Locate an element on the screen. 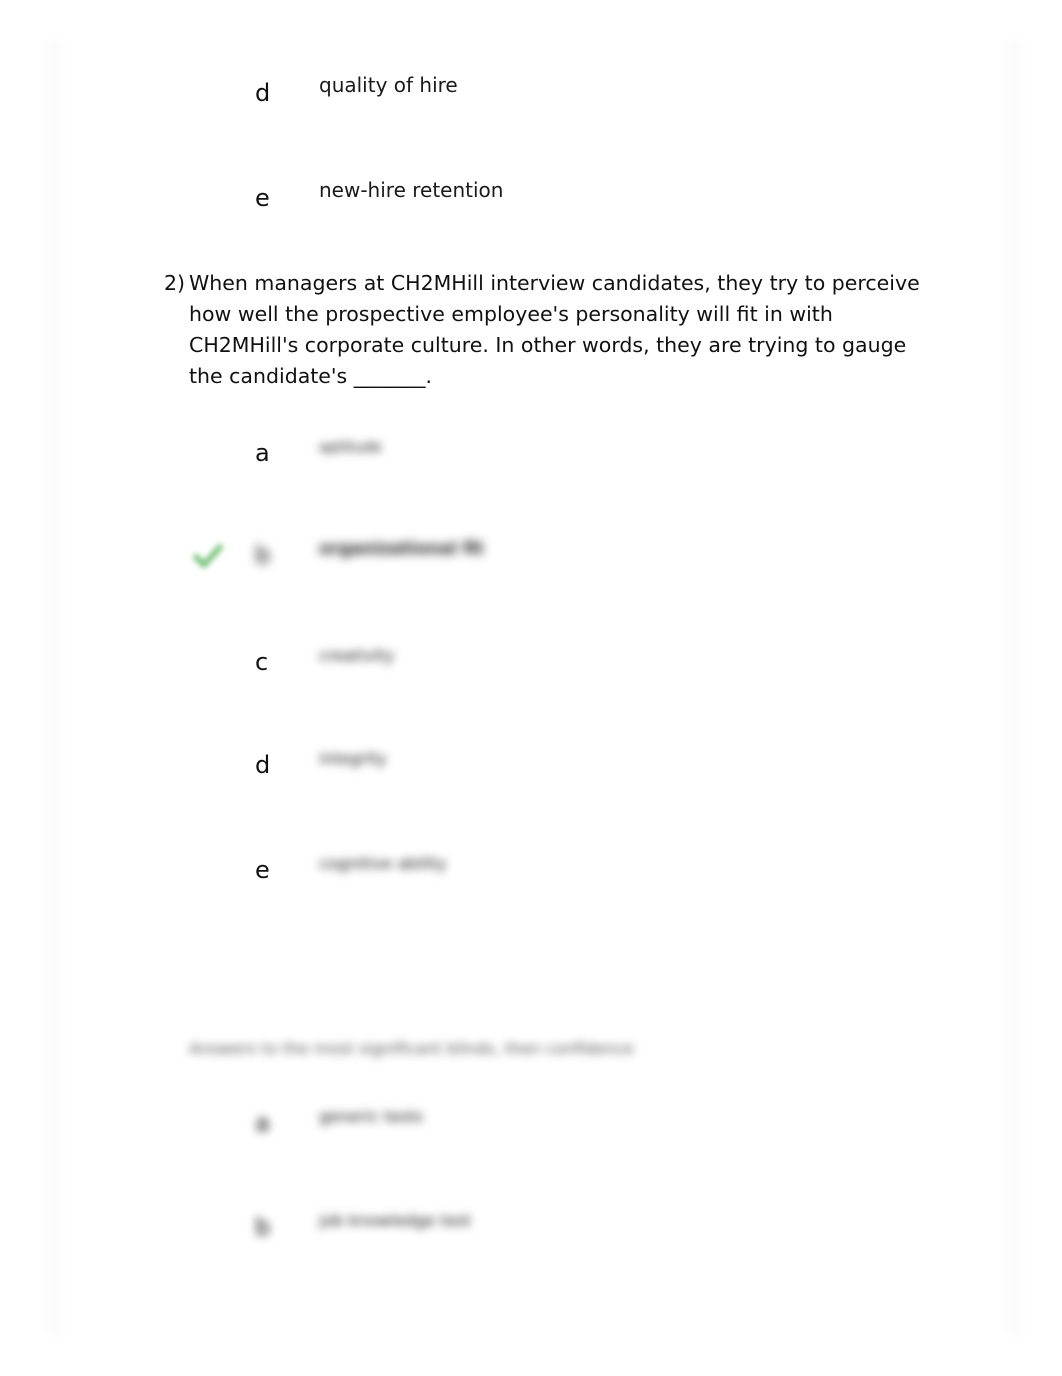 The height and width of the screenshot is (1376, 1062). option-text-obscured: organizational fit is located at coordinates (401, 549).